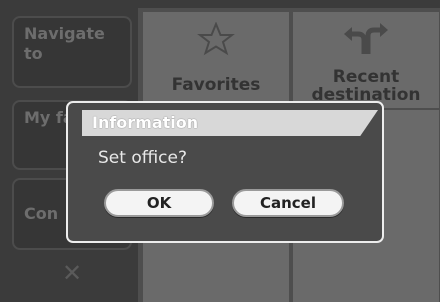 Image resolution: width=440 pixels, height=302 pixels. Describe the element at coordinates (142, 158) in the screenshot. I see `dialog-message: Set office?` at that location.